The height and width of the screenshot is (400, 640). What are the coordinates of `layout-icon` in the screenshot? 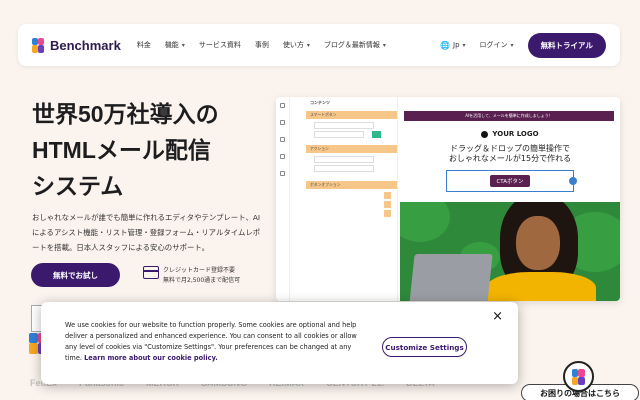 It's located at (282, 156).